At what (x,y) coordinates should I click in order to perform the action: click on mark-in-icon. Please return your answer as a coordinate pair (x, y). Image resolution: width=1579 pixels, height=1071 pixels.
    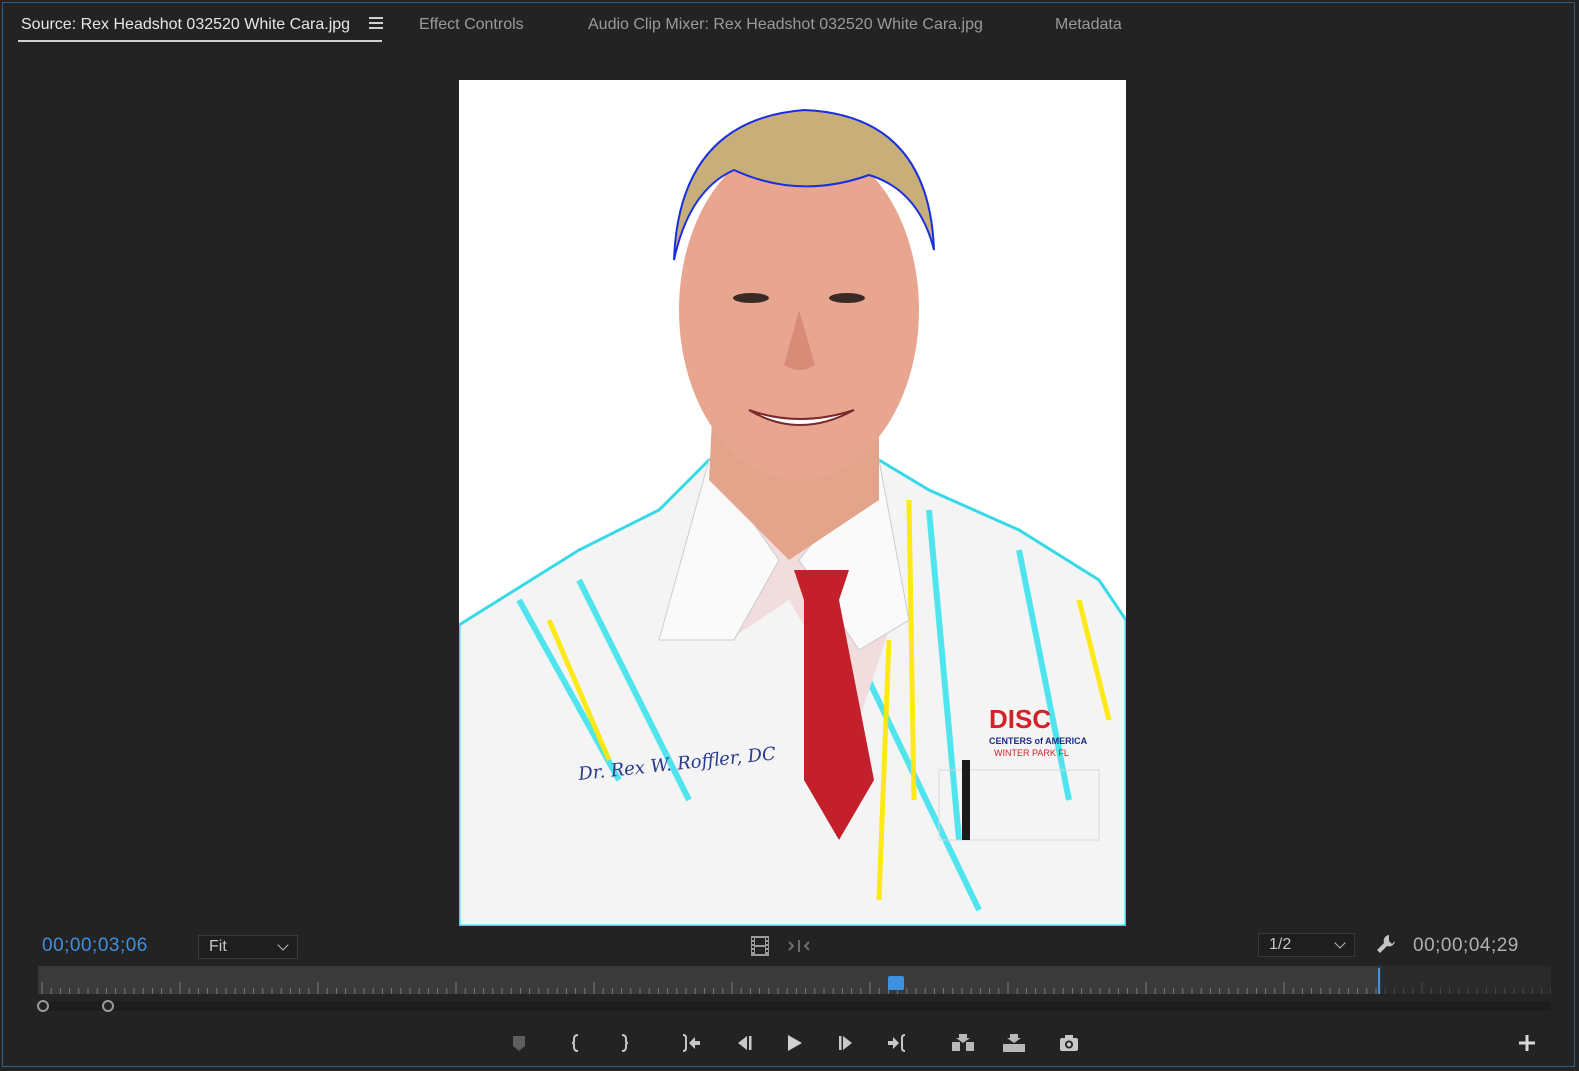
    Looking at the image, I should click on (575, 1043).